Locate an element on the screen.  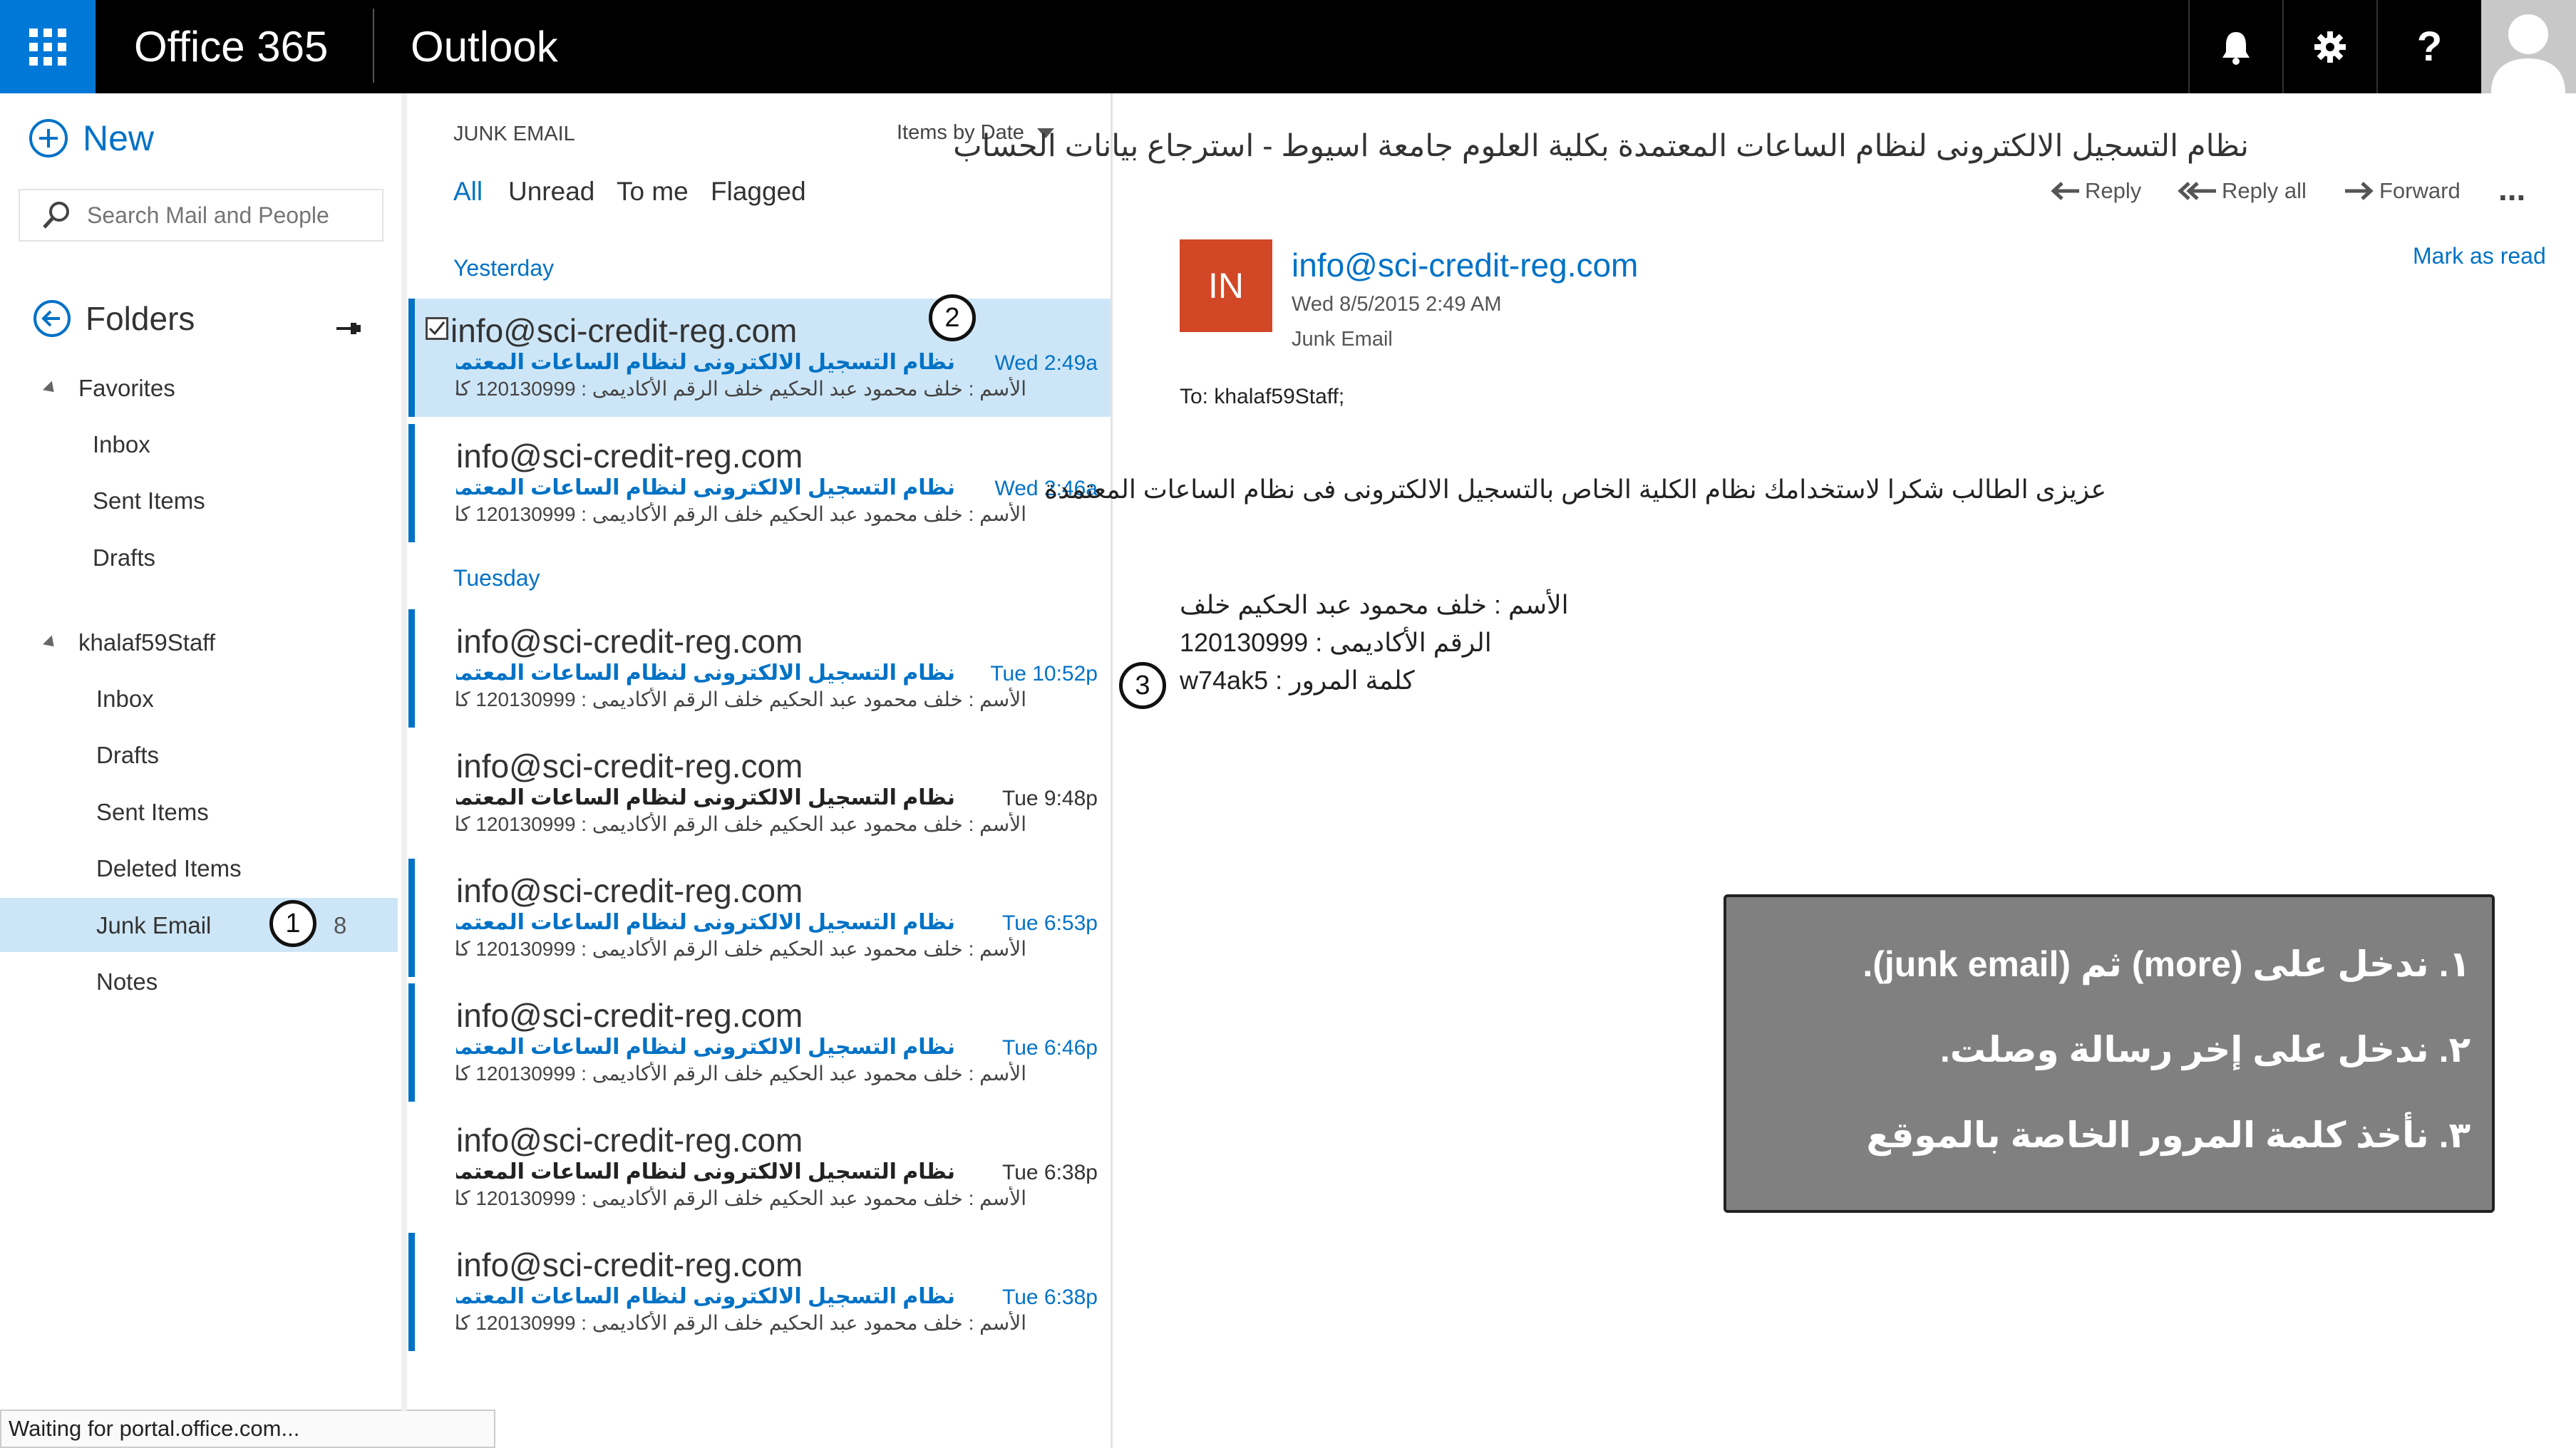
folder-inbox: Inbox is located at coordinates (125, 699).